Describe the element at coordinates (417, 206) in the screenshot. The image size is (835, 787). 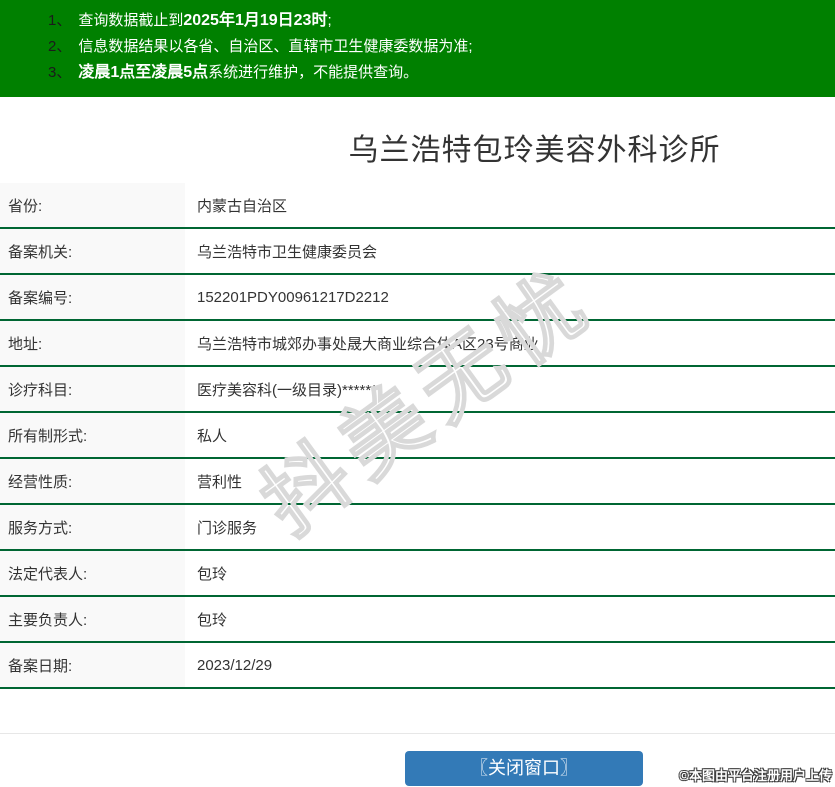
I see `table-row-province: 省份: 内蒙古自治区` at that location.